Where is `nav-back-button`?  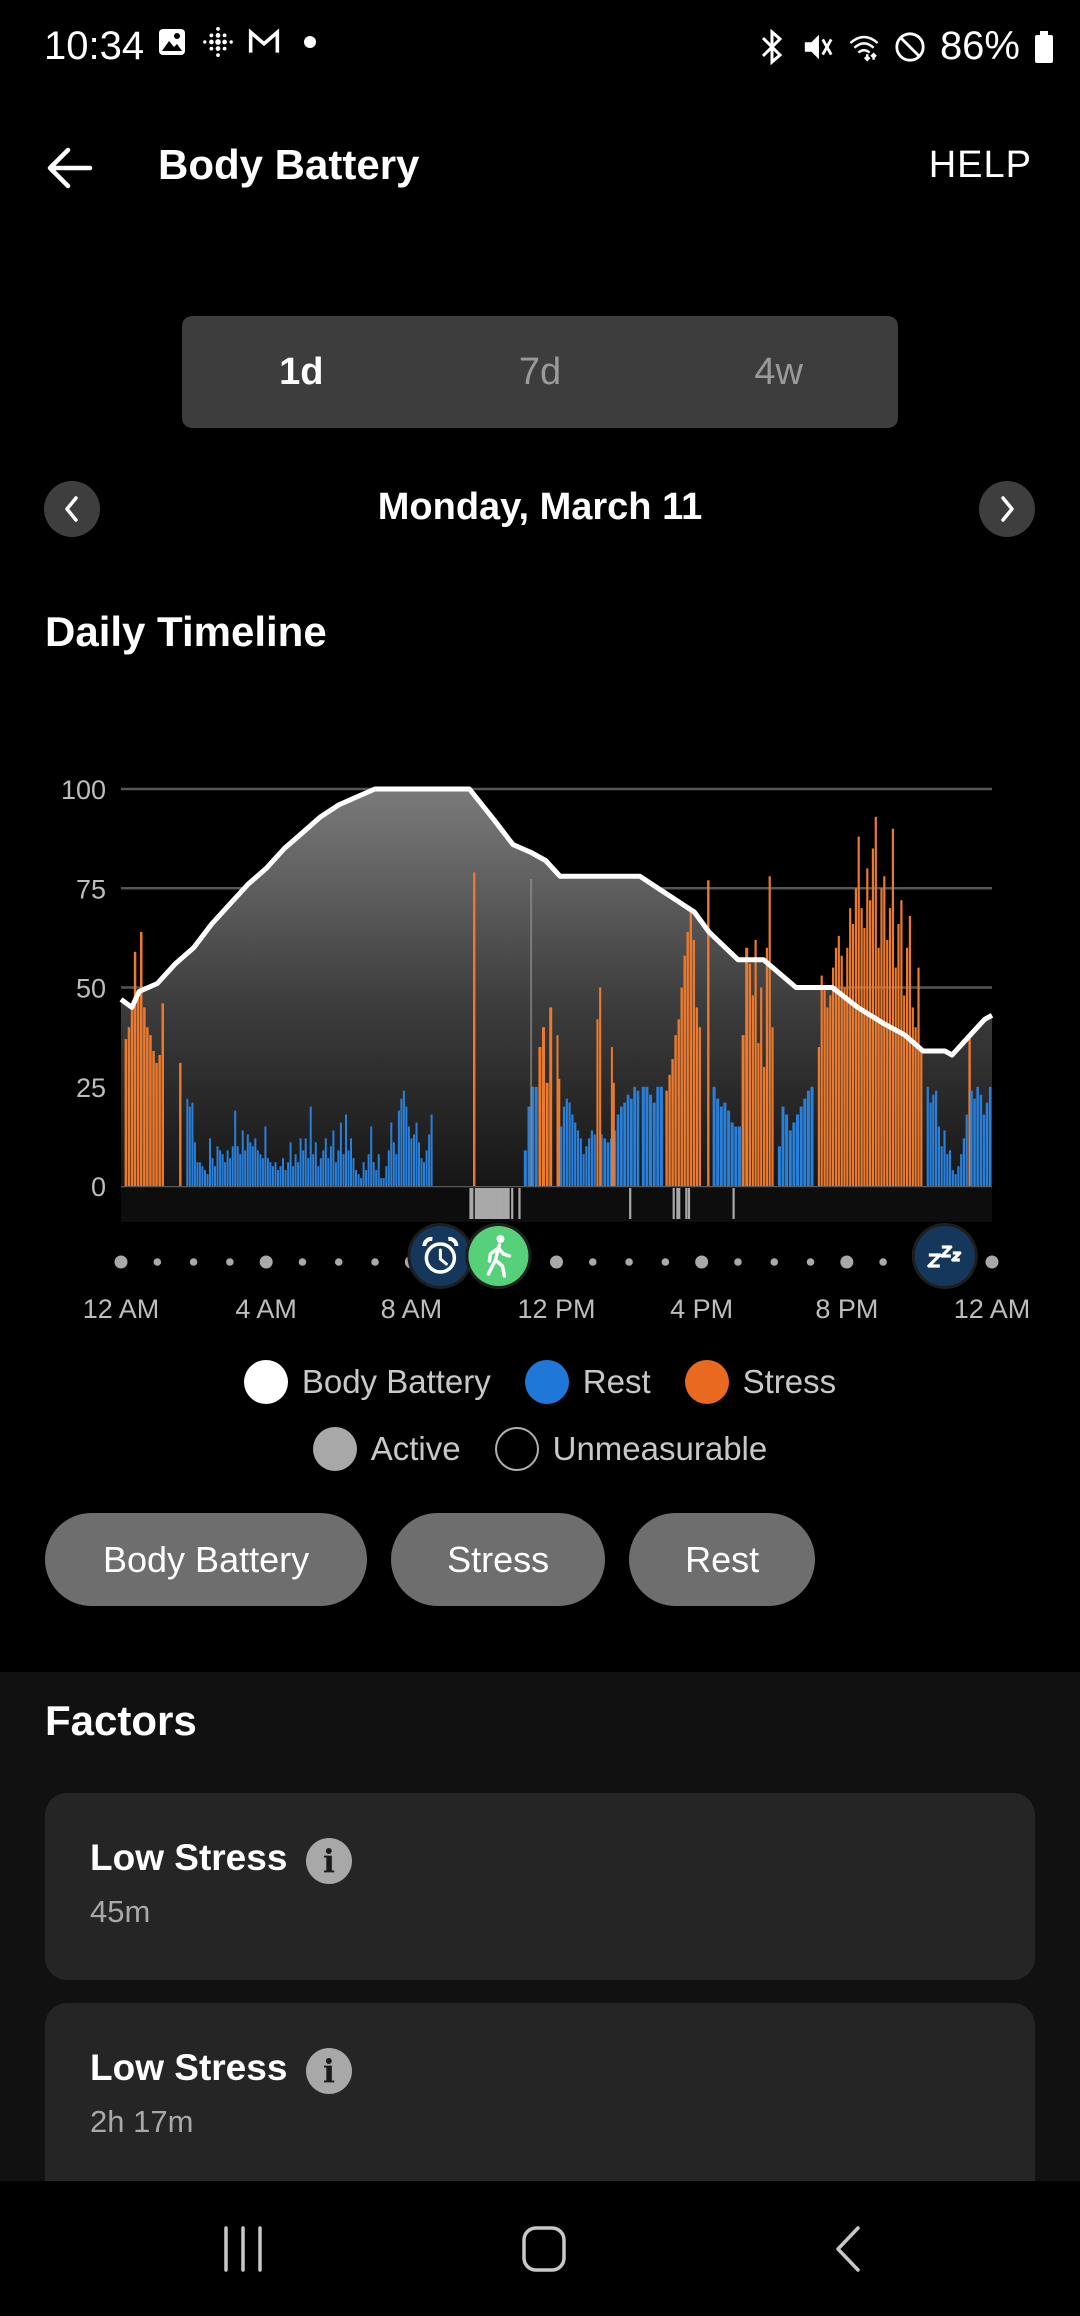
nav-back-button is located at coordinates (848, 2251).